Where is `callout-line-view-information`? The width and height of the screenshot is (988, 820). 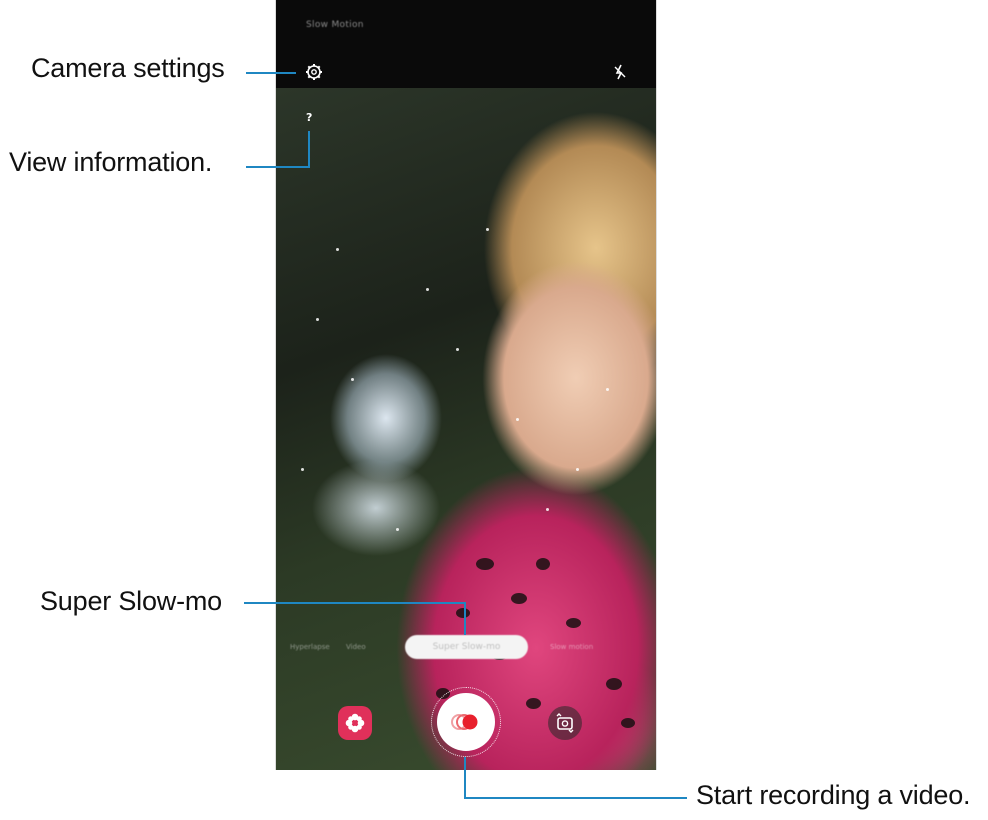 callout-line-view-information is located at coordinates (278, 167).